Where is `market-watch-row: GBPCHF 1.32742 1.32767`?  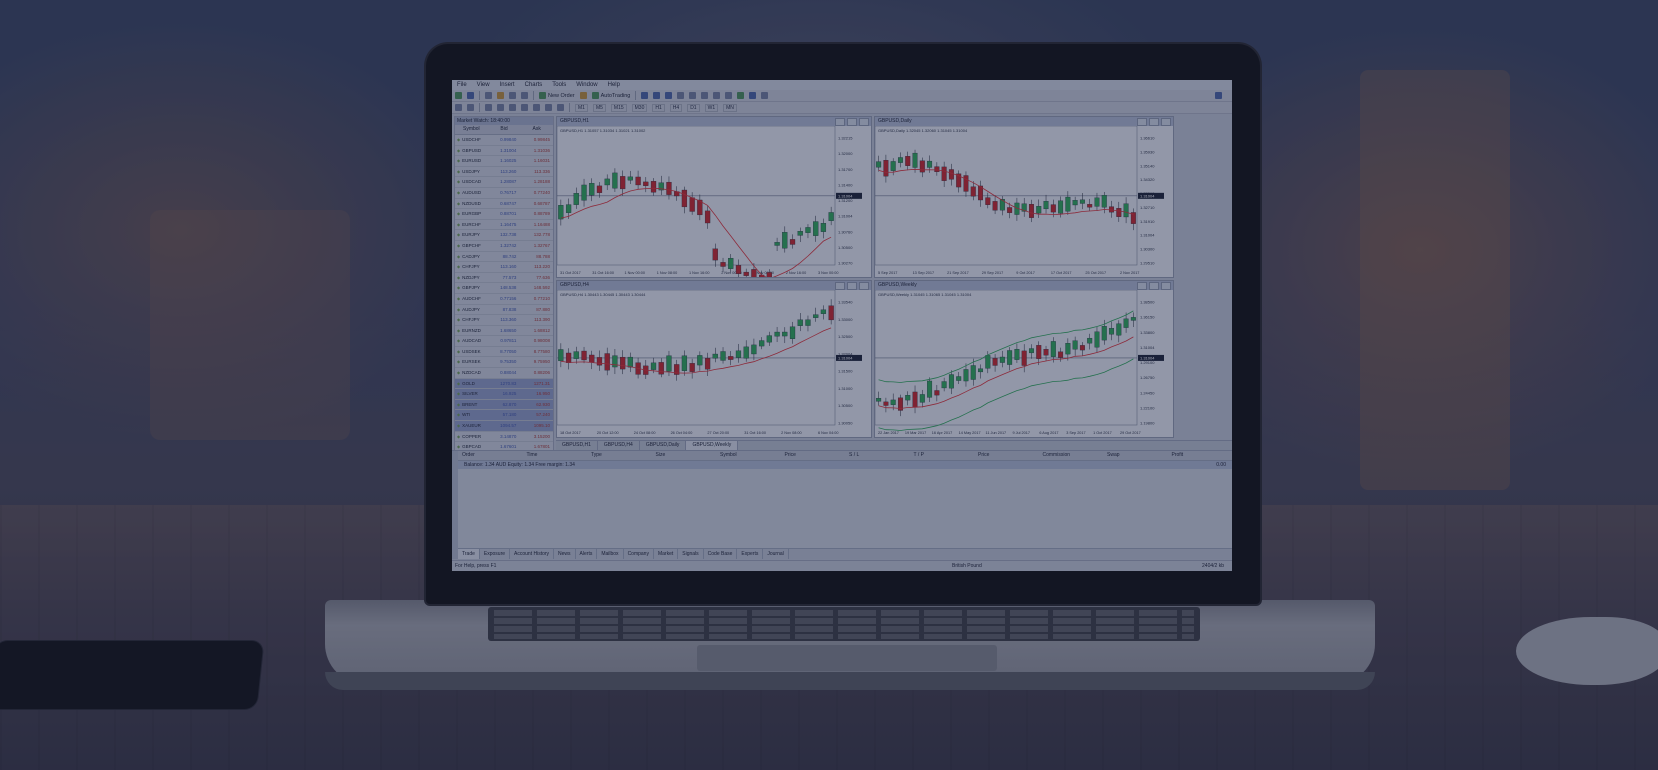 market-watch-row: GBPCHF 1.32742 1.32767 is located at coordinates (504, 246).